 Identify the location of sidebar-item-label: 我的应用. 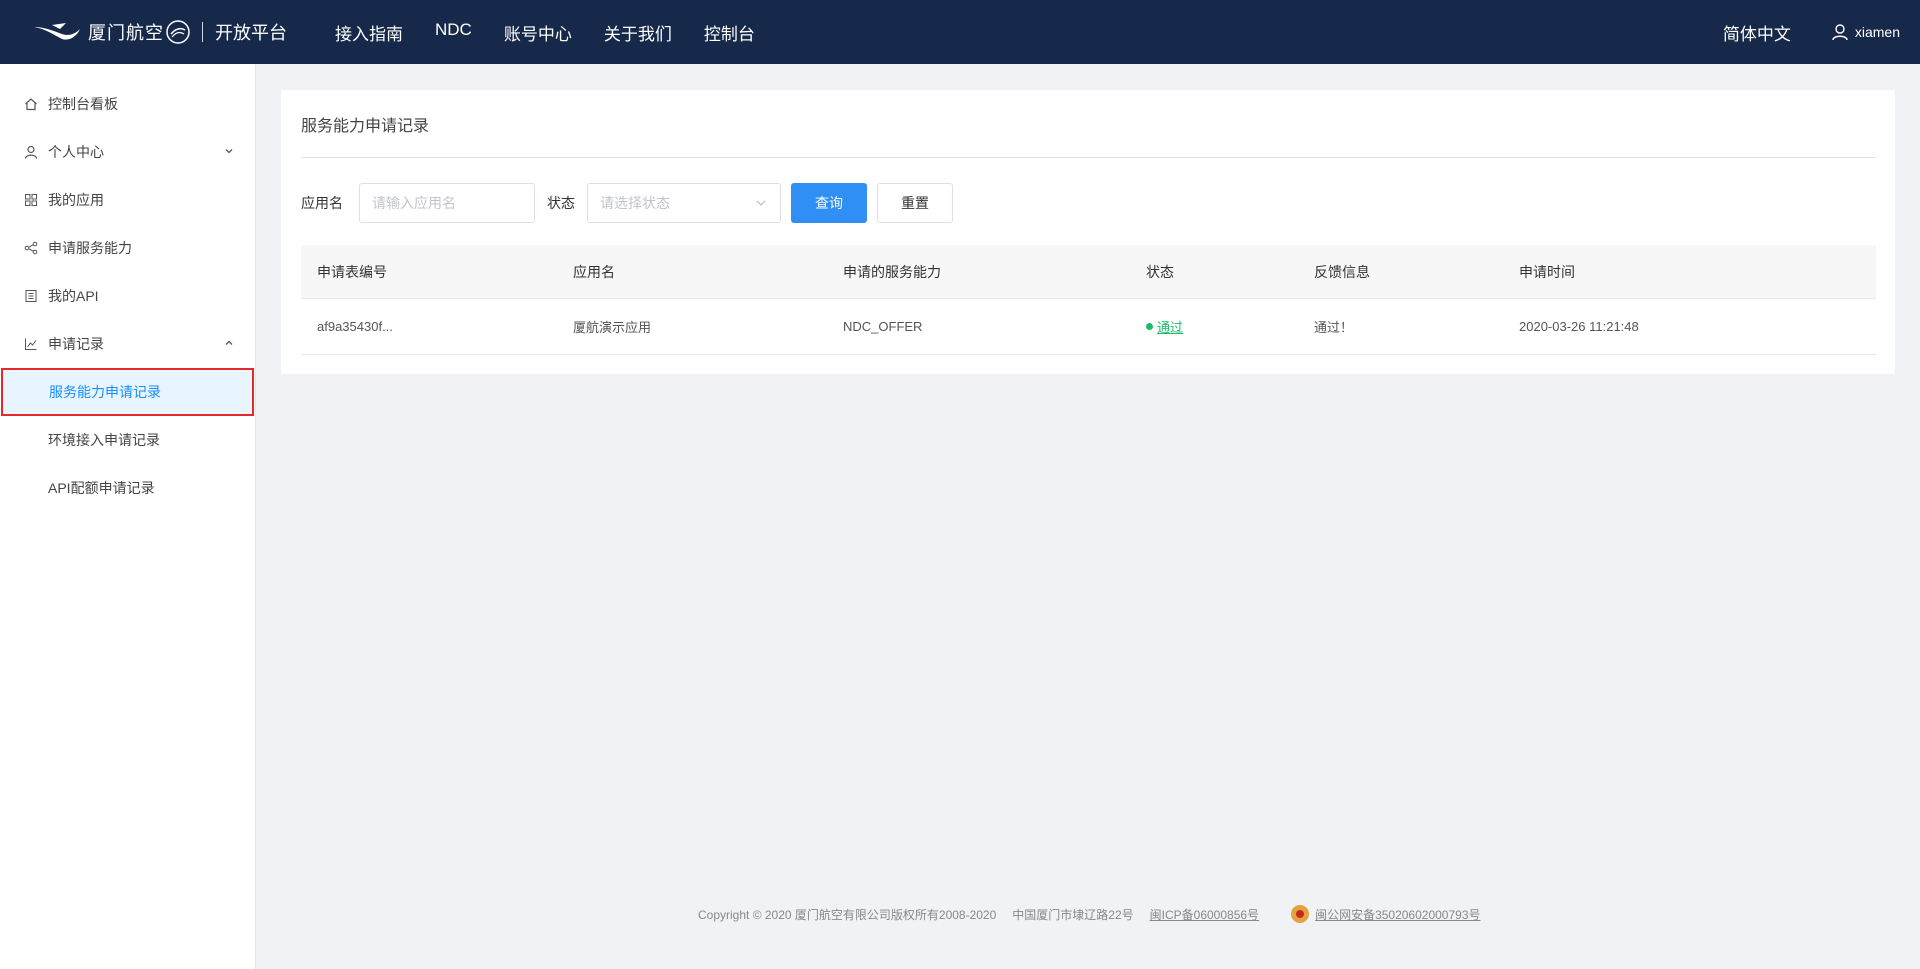
(76, 200).